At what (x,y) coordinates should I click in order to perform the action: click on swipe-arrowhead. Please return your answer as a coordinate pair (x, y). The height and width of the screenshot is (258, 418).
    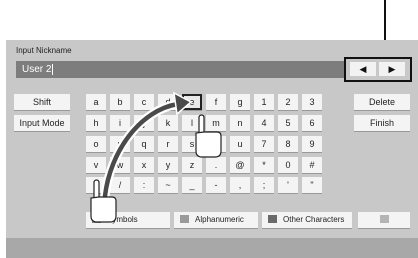
    Looking at the image, I should click on (183, 103).